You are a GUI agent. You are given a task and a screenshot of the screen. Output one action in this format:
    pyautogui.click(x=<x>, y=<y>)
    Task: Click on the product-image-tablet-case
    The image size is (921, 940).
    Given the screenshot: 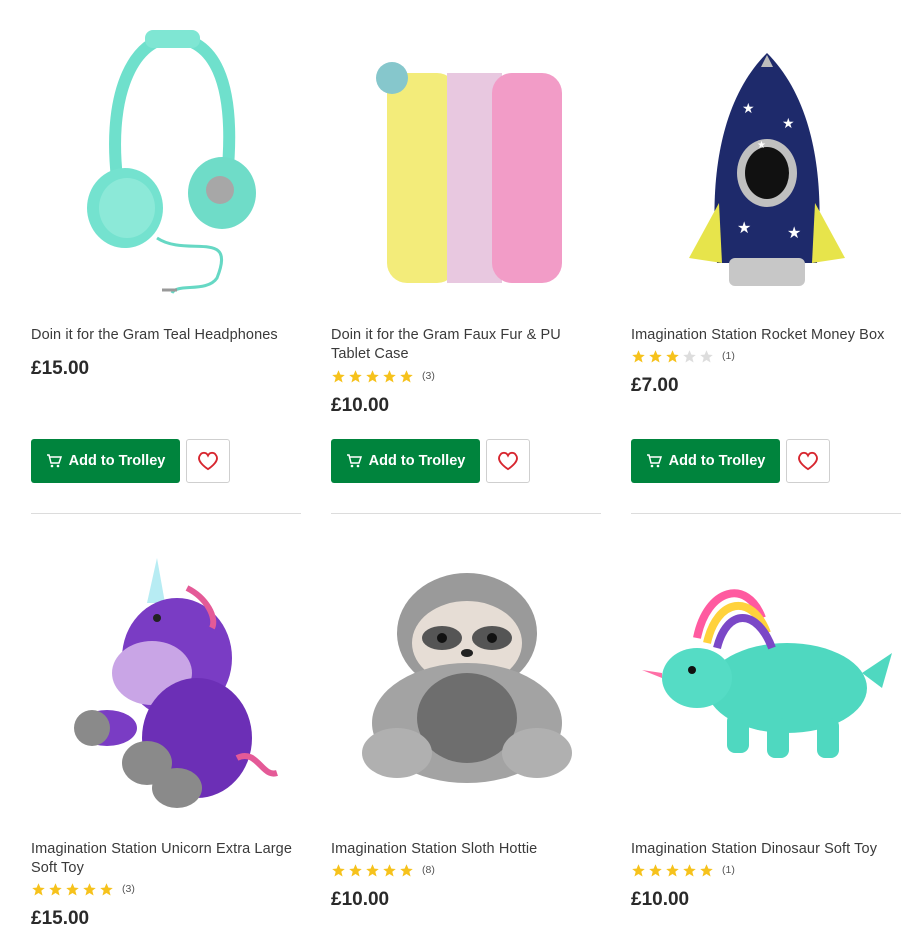 What is the action you would take?
    pyautogui.click(x=467, y=162)
    